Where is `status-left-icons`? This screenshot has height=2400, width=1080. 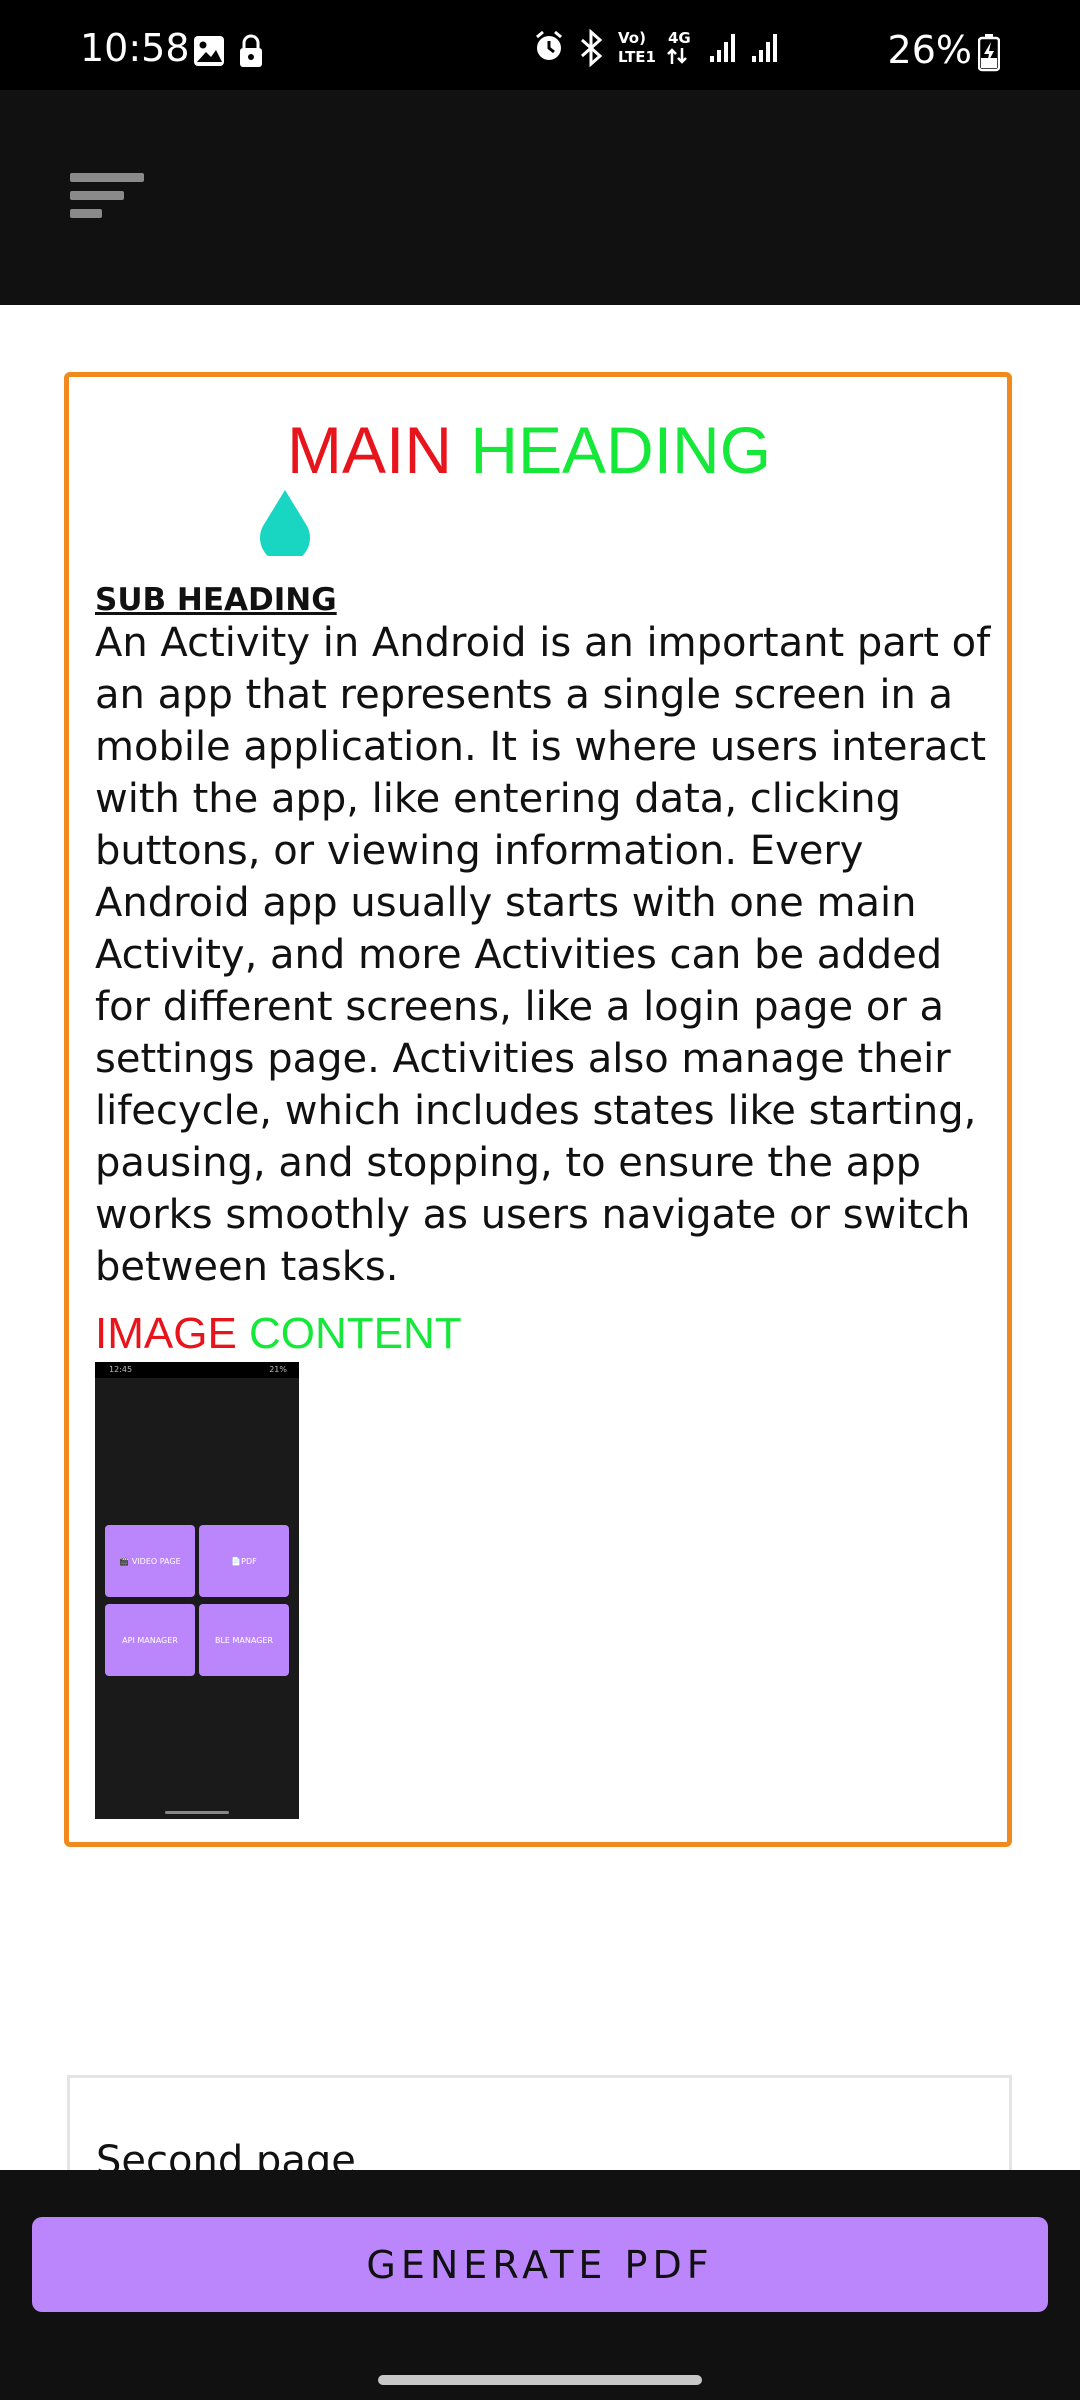 status-left-icons is located at coordinates (228, 50).